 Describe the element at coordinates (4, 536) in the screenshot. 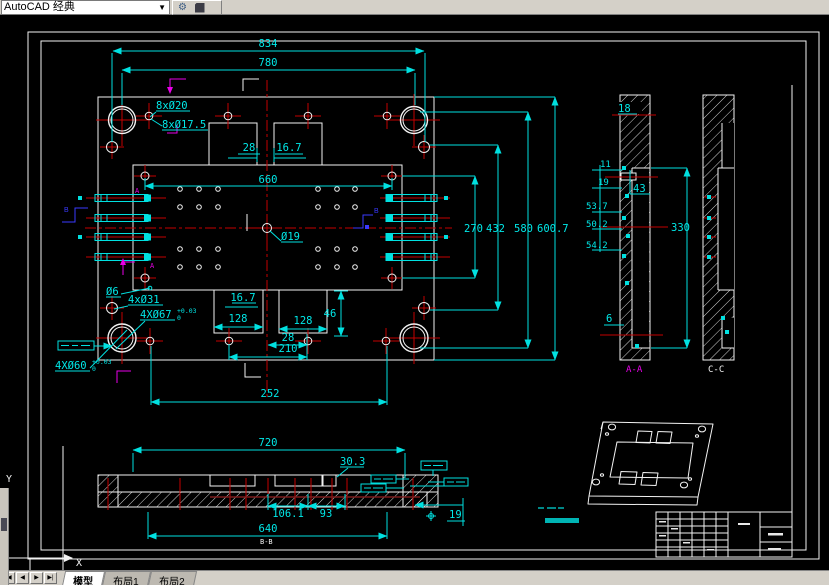

I see `docked-toolbar-sliver` at that location.